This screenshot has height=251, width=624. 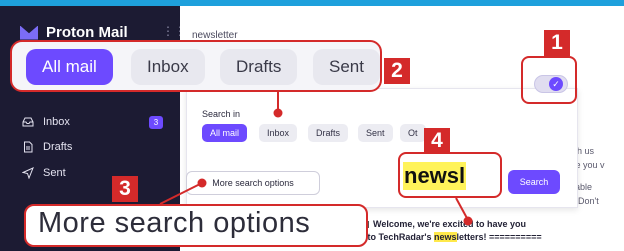 I want to click on zoom-tab-sent: Sent, so click(x=346, y=67).